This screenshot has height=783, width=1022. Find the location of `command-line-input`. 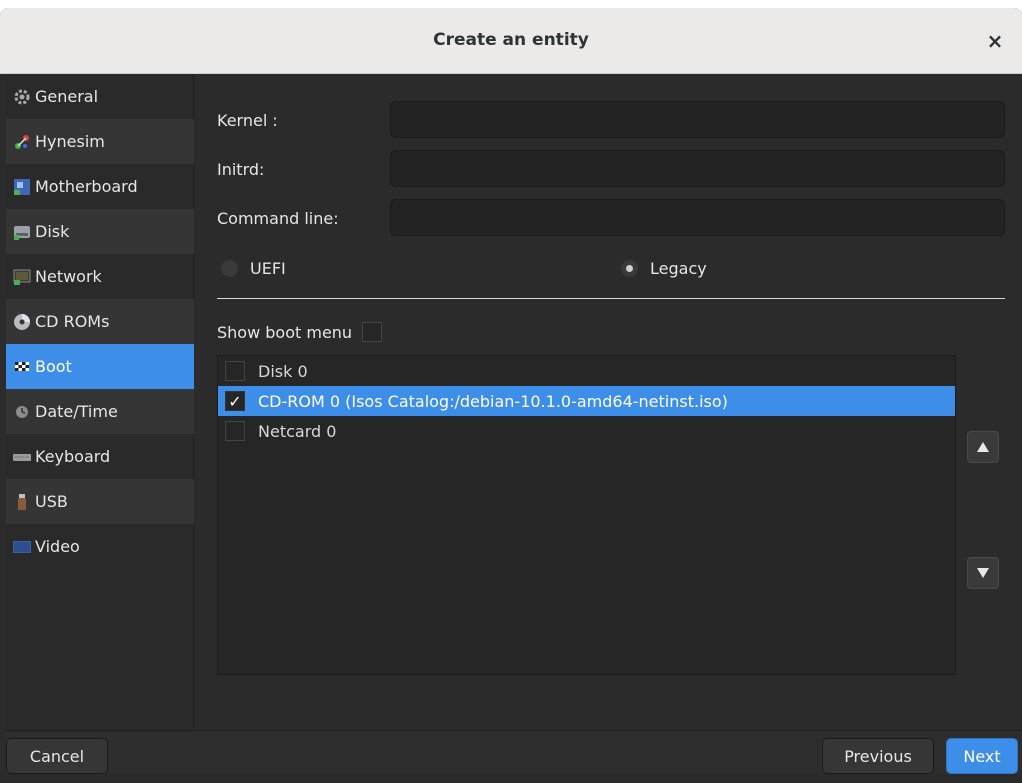

command-line-input is located at coordinates (697, 217).